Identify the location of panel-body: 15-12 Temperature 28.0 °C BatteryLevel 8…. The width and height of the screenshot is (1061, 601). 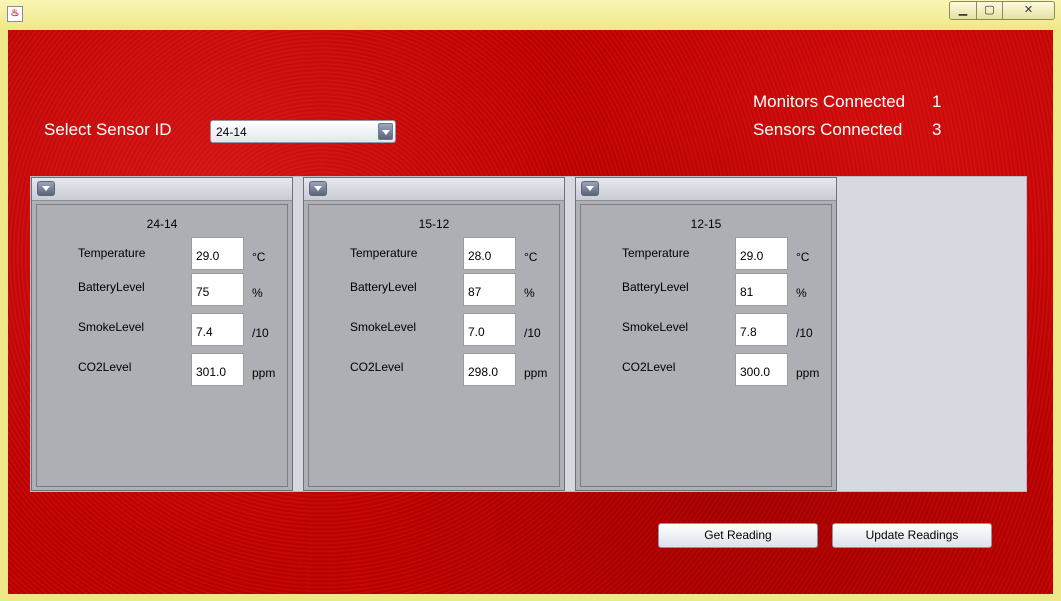
(434, 345).